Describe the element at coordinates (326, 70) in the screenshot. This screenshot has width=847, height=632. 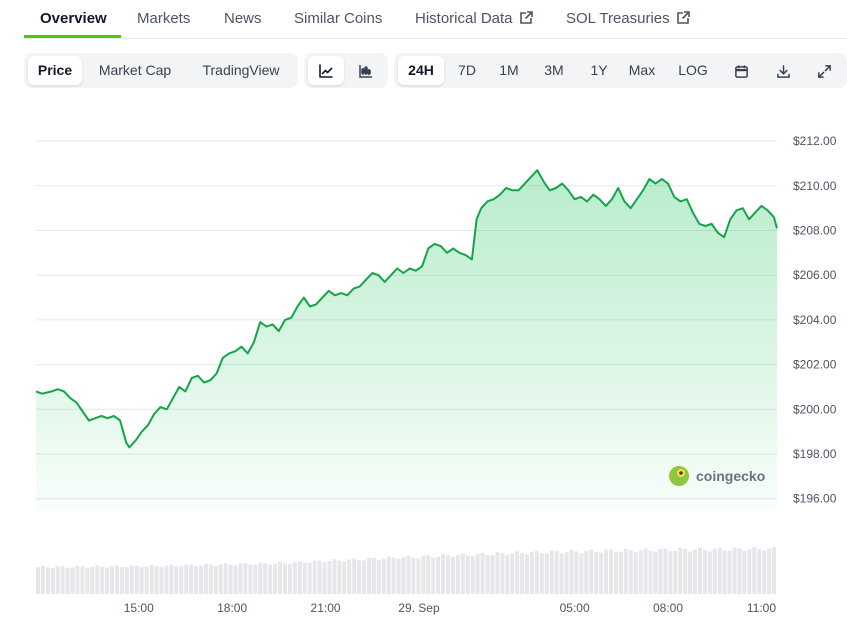
I see `line-chart-button` at that location.